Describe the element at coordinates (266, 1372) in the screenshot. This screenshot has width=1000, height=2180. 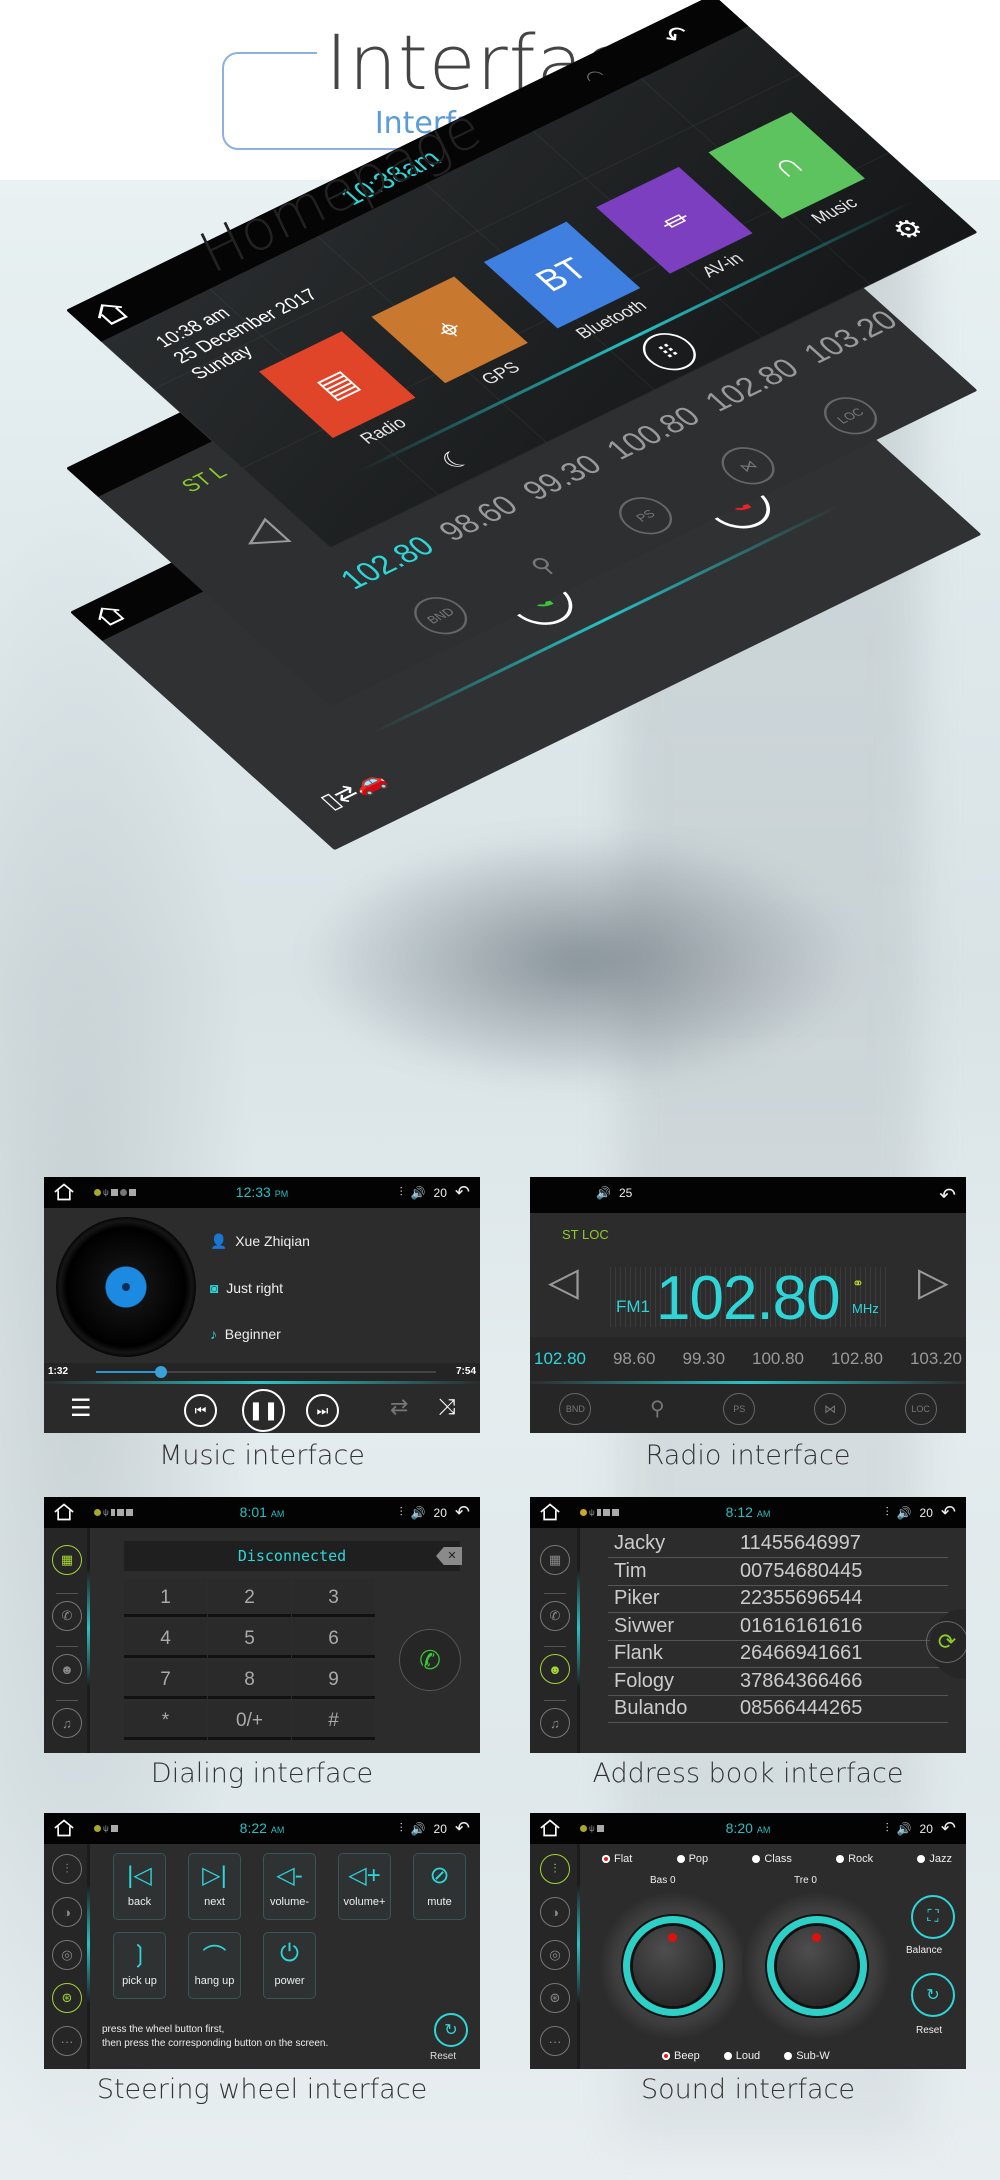
I see `seek-bar` at that location.